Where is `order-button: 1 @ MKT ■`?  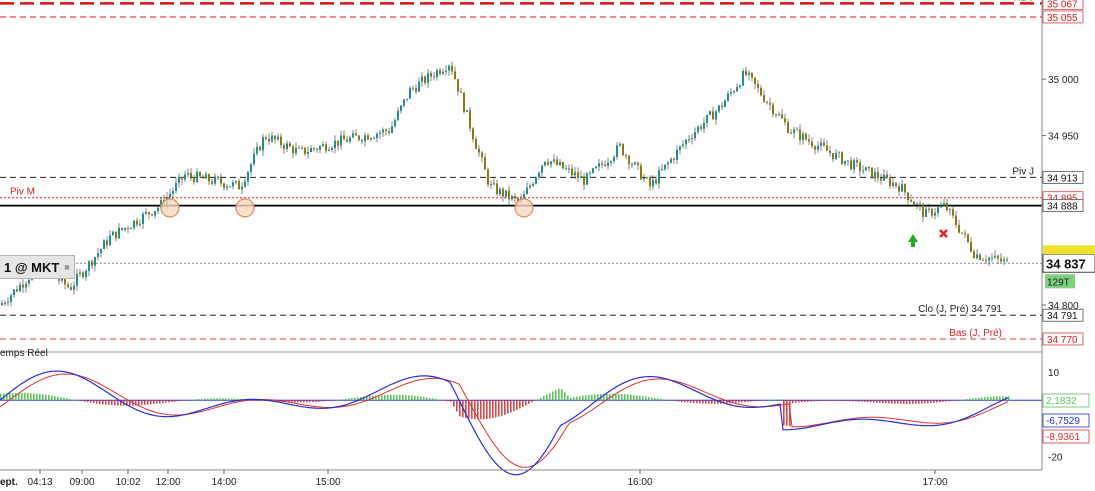 order-button: 1 @ MKT ■ is located at coordinates (37, 267).